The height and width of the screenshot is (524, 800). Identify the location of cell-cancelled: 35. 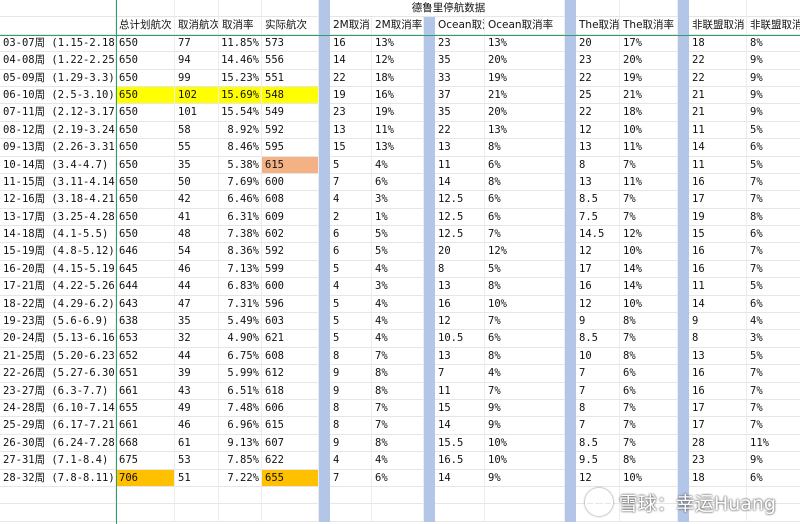
(197, 322).